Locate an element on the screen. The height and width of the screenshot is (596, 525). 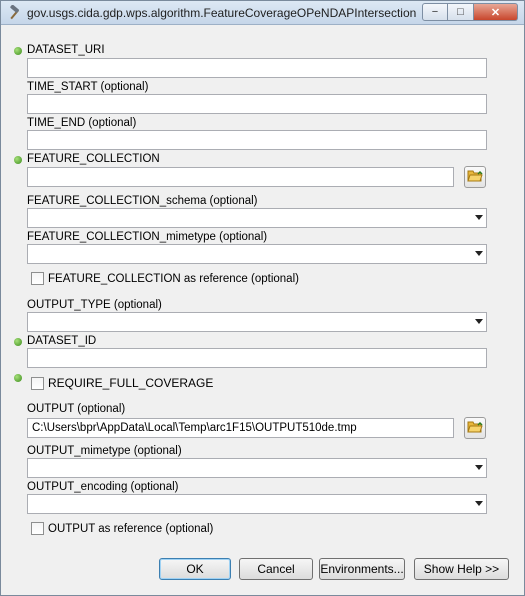
feature-collection-reference-checkbox is located at coordinates (37, 278).